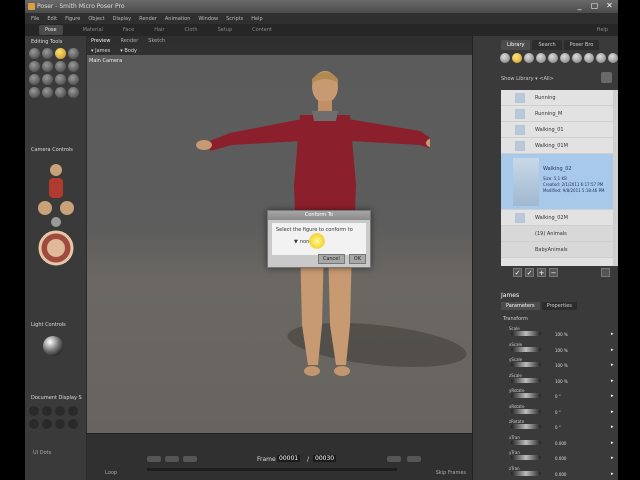 This screenshot has width=640, height=480. Describe the element at coordinates (559, 250) in the screenshot. I see `folder-item: BabyAnimals` at that location.